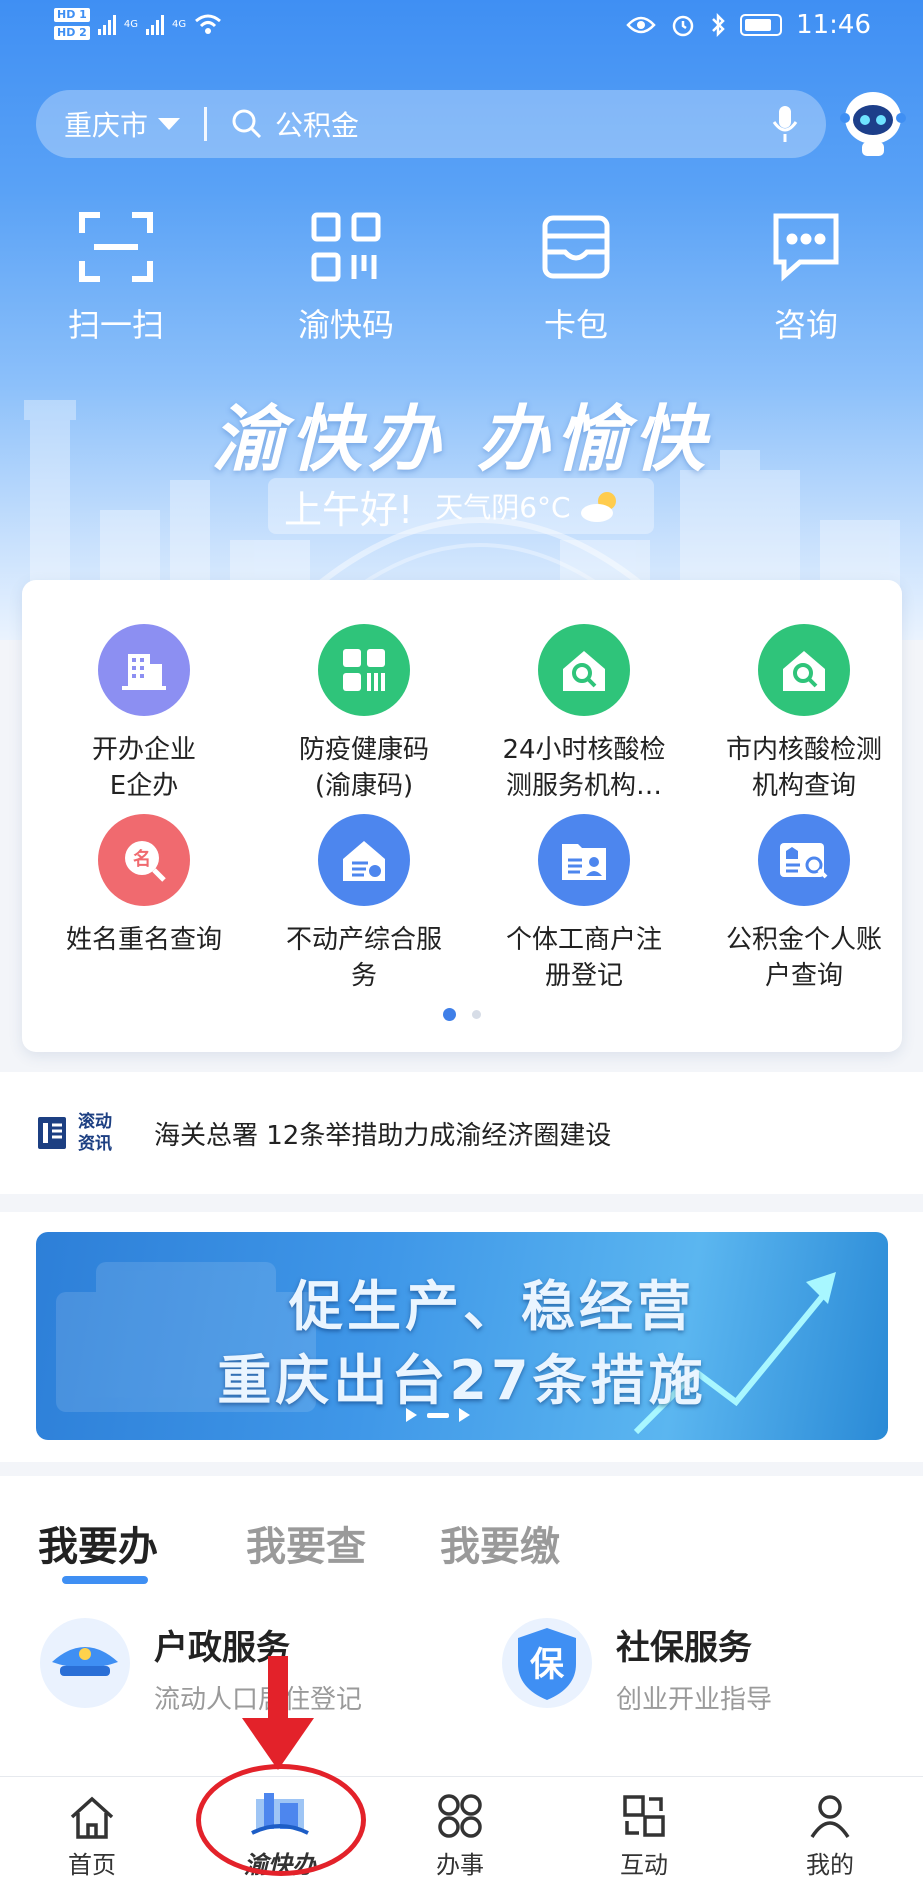 The image size is (923, 1883). What do you see at coordinates (169, 124) in the screenshot?
I see `chevron-down-icon` at bounding box center [169, 124].